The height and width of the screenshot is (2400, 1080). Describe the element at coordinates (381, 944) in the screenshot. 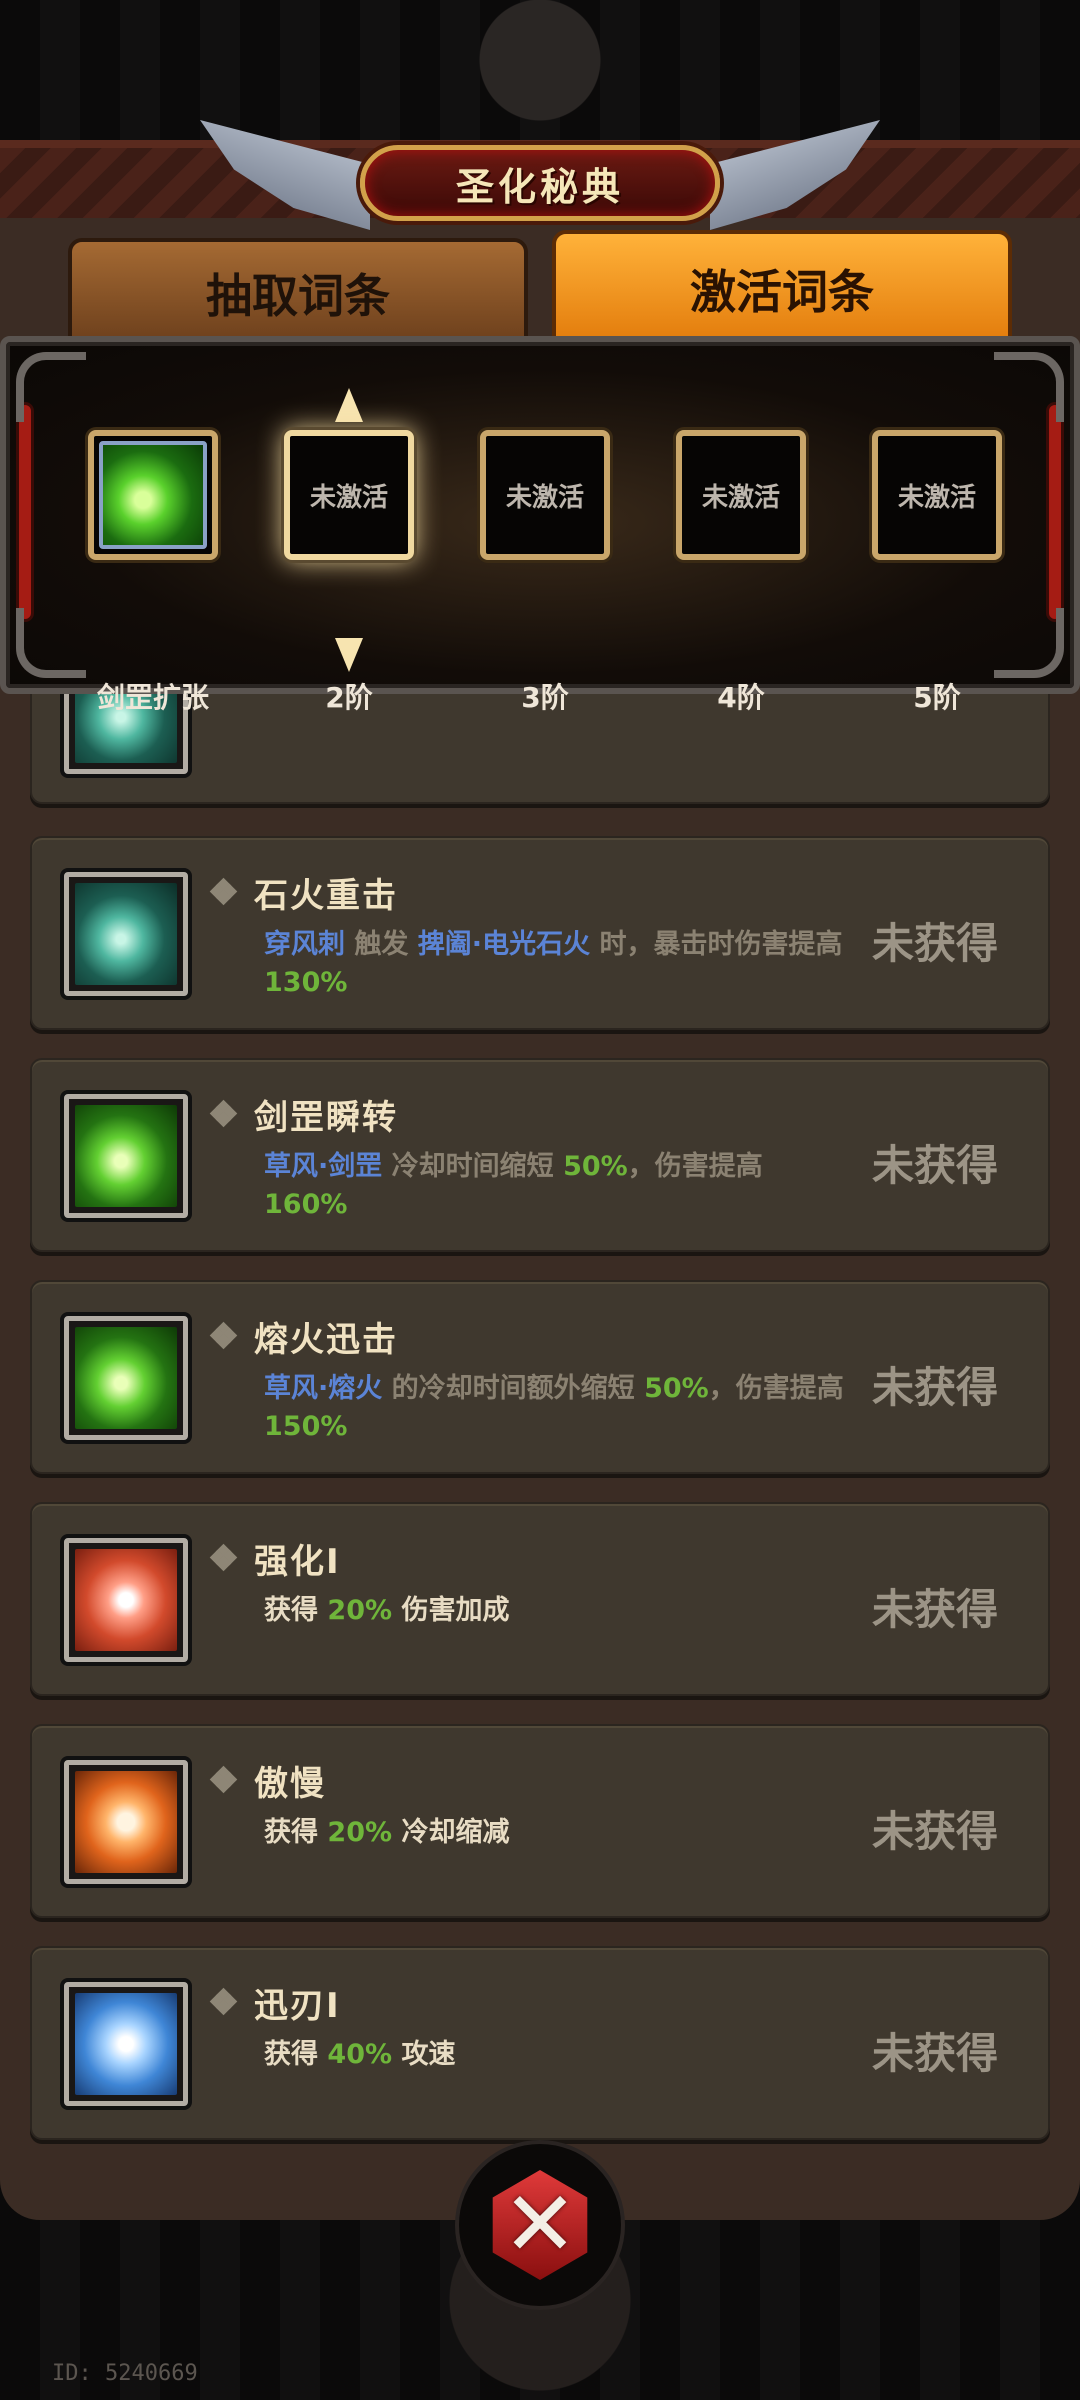

I see `description-text: 触发` at that location.